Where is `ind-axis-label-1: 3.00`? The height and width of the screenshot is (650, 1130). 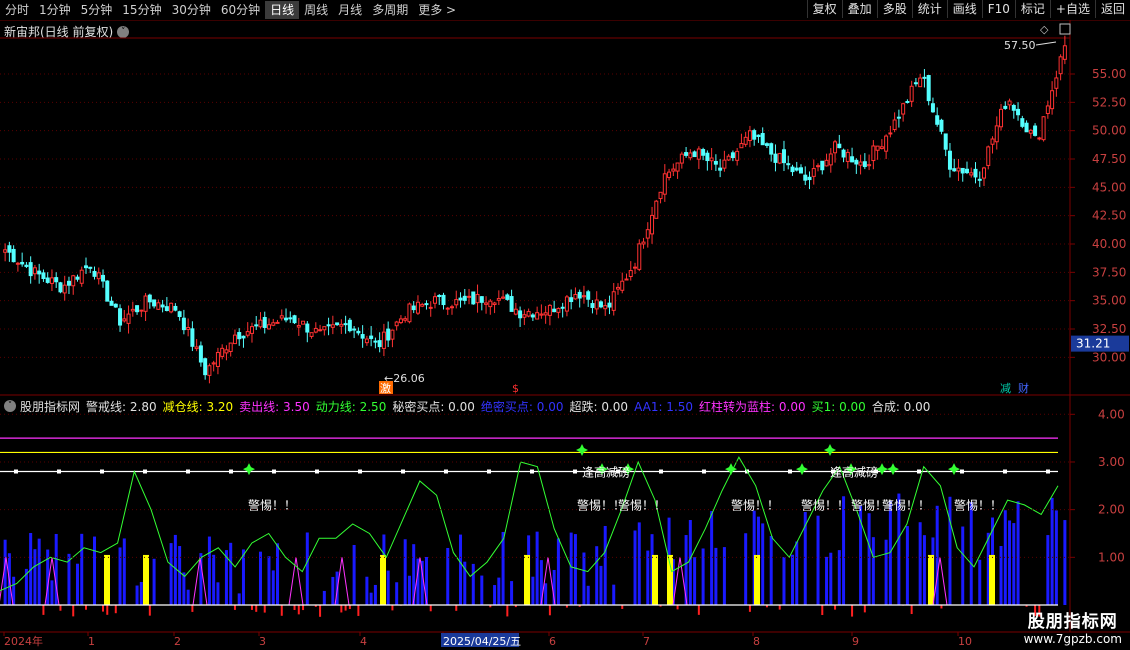
ind-axis-label-1: 3.00 is located at coordinates (1111, 462).